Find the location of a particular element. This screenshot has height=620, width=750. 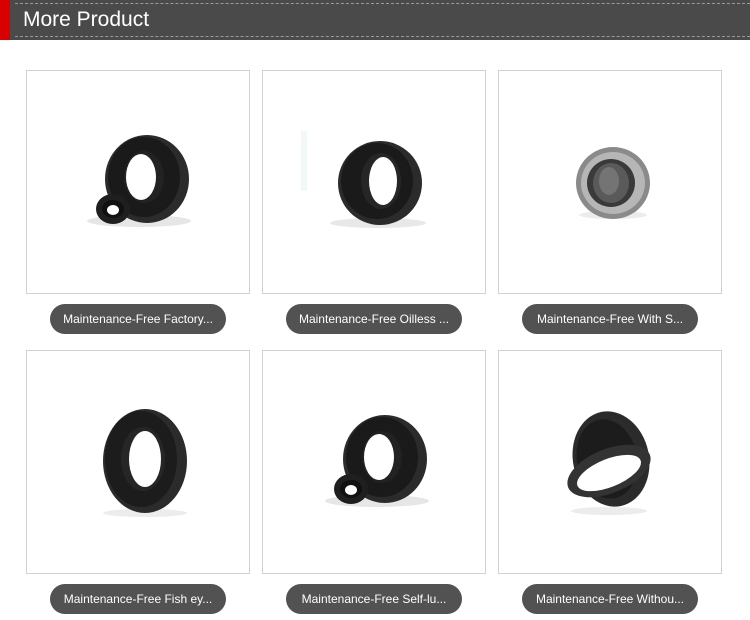

product-card-2-image is located at coordinates (374, 182).